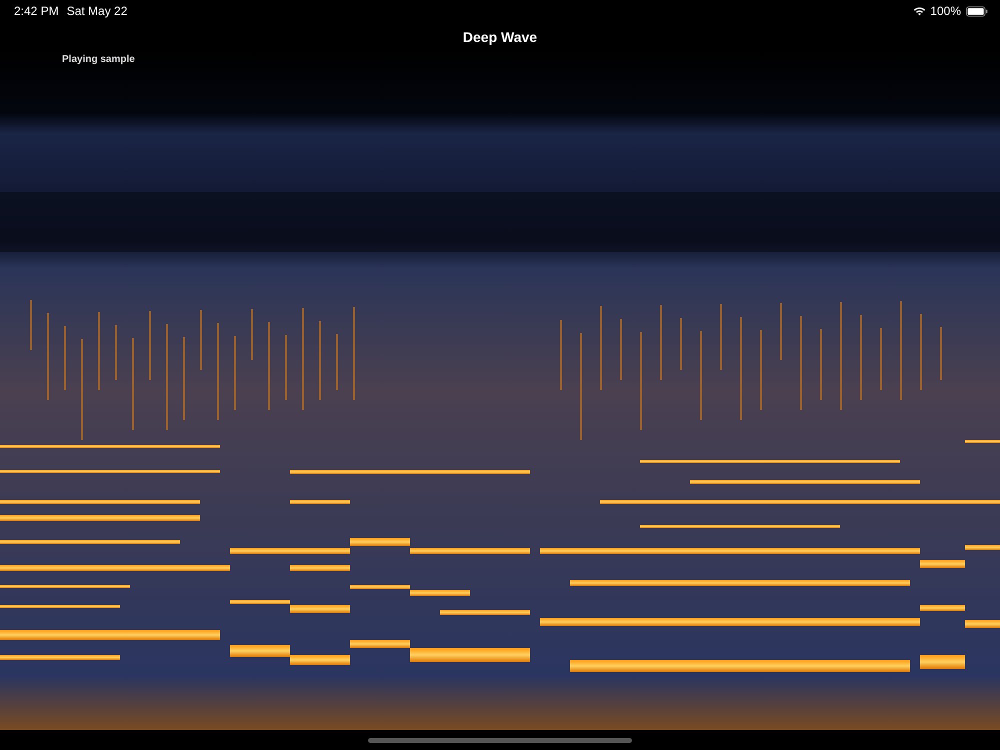  Describe the element at coordinates (98, 59) in the screenshot. I see `playback-status-label: Playing sample` at that location.